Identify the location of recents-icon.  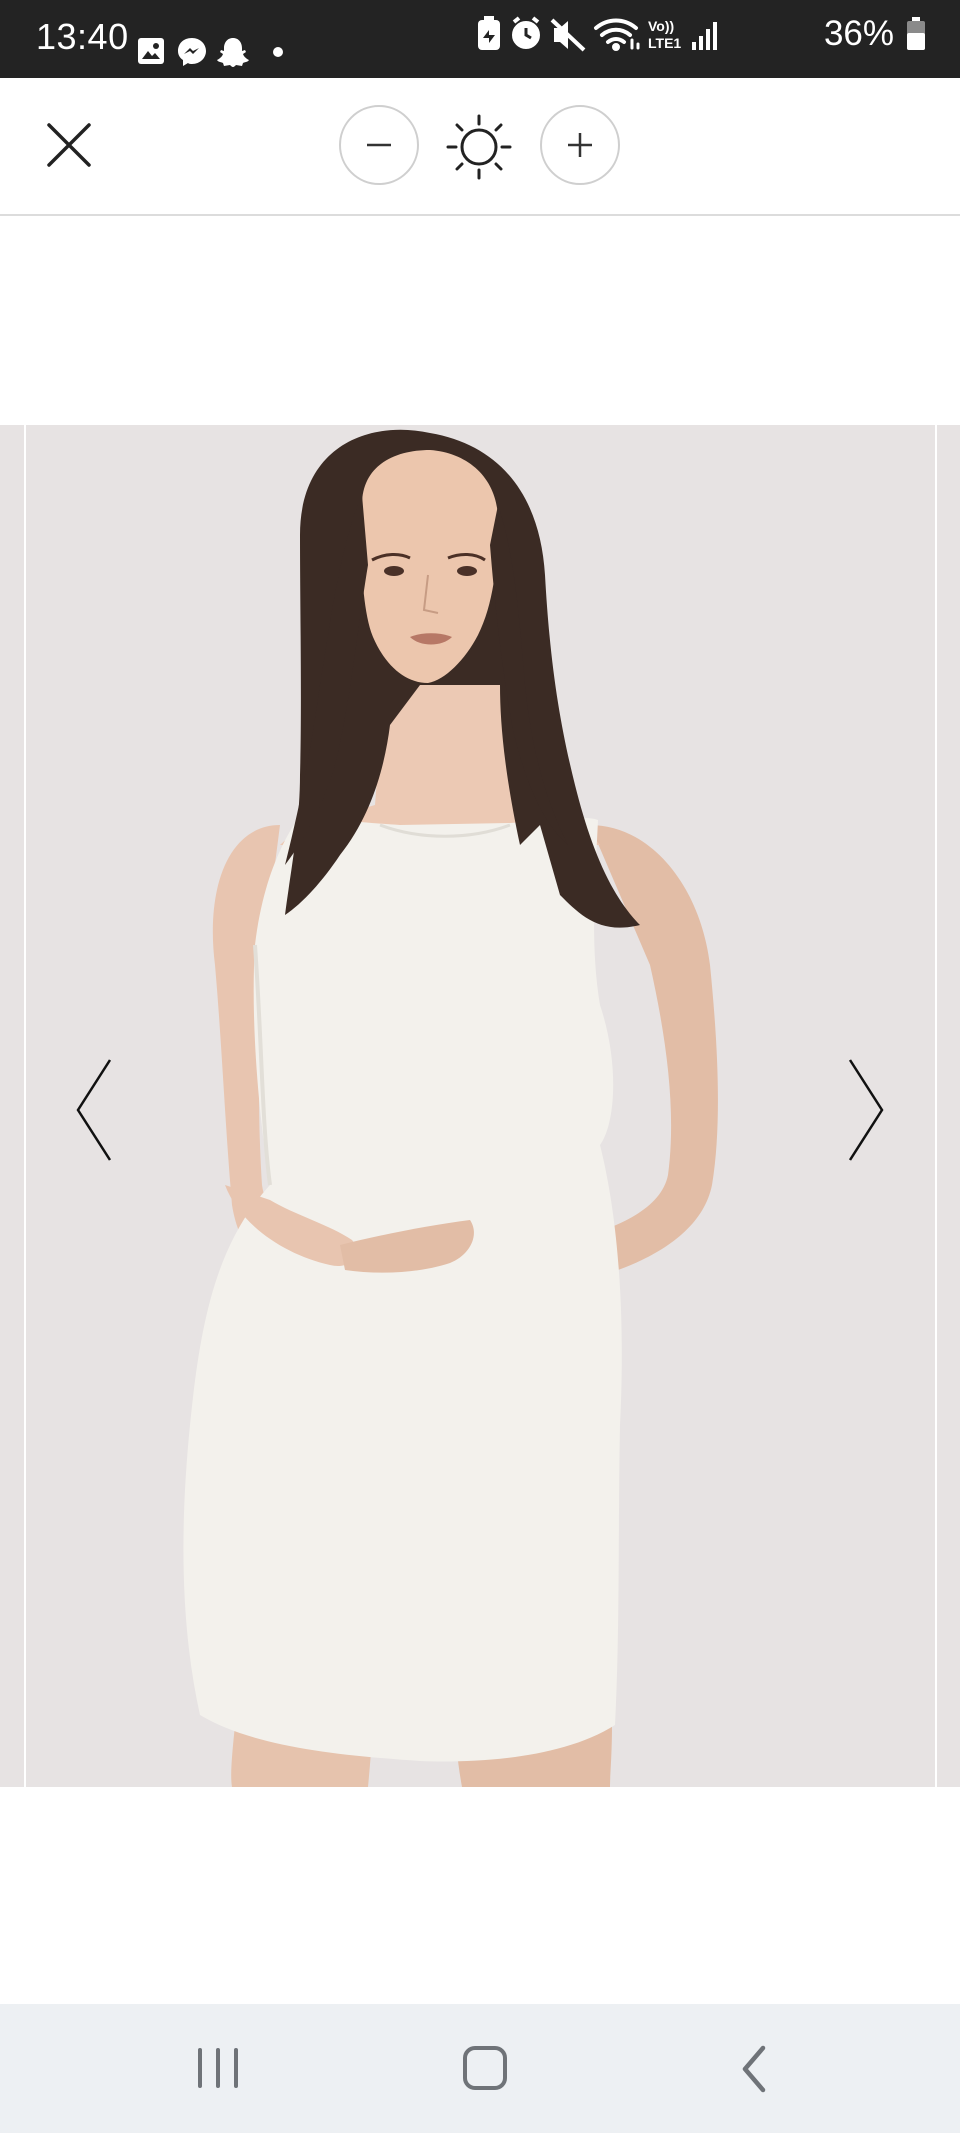
(218, 2069).